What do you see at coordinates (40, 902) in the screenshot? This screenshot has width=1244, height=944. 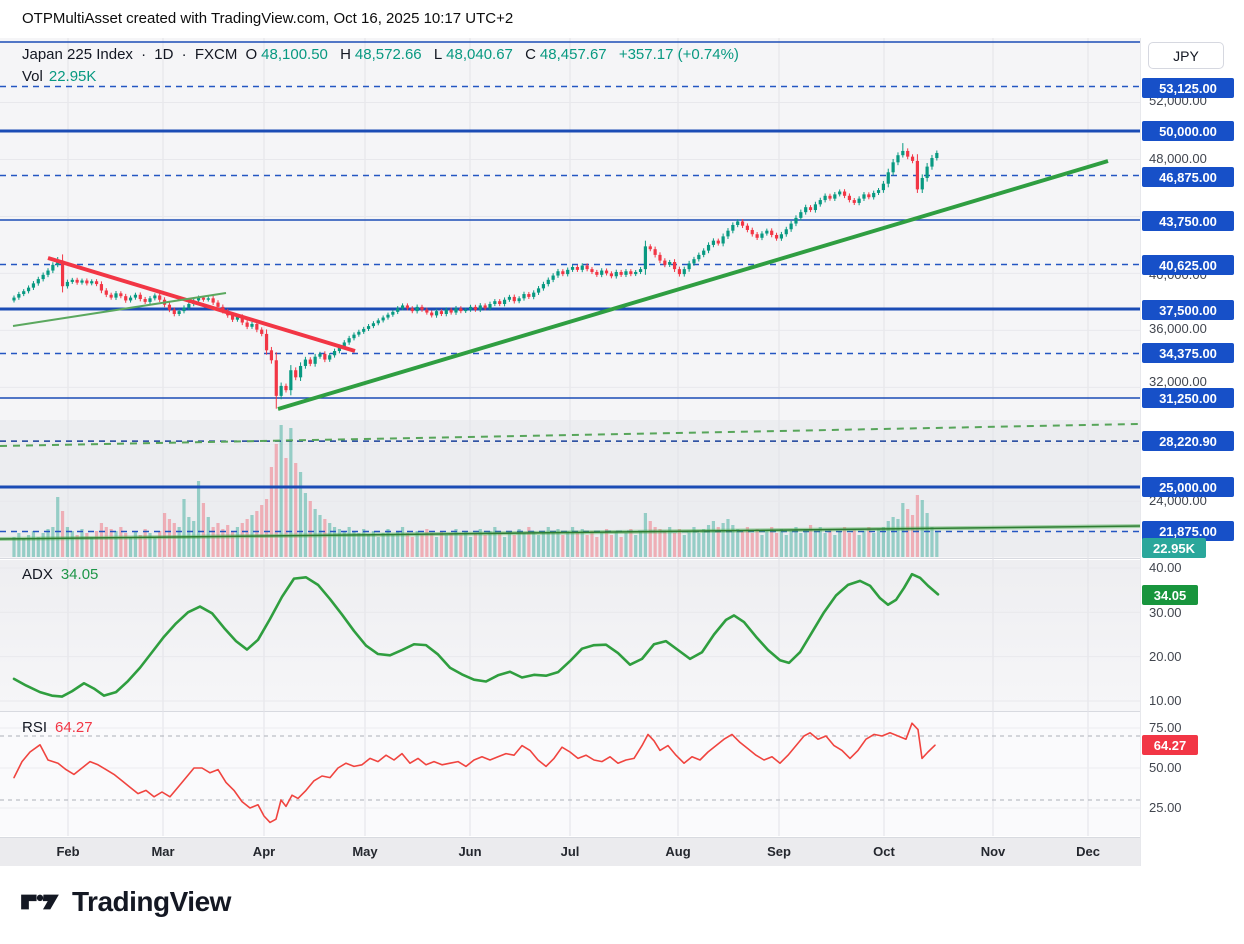 I see `tradingview-logo-icon` at bounding box center [40, 902].